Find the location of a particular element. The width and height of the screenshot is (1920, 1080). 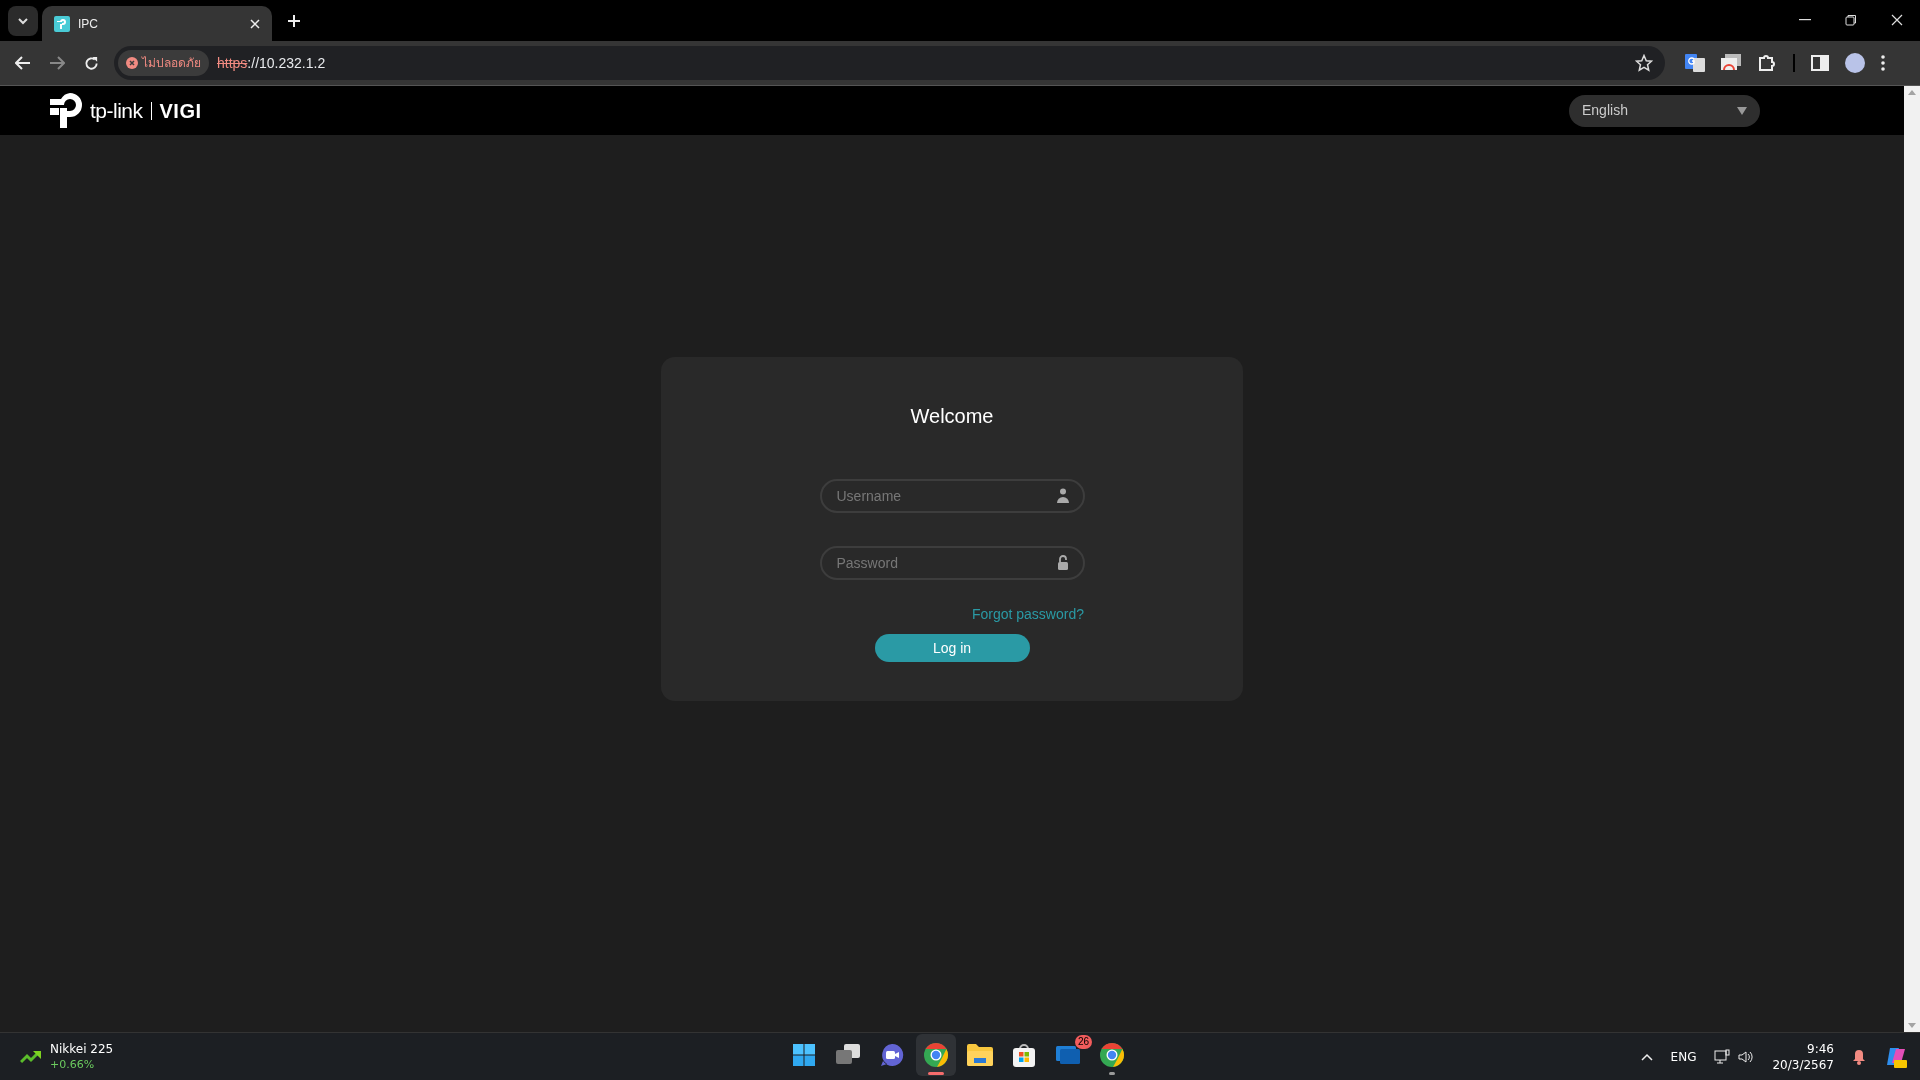

security-chip: ไม่ปลอดภัย is located at coordinates (163, 63).